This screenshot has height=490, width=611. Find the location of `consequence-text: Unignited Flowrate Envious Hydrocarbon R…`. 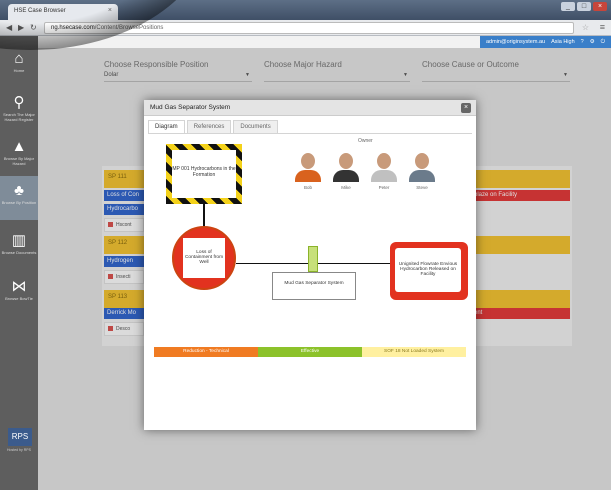

consequence-text: Unignited Flowrate Envious Hydrocarbon R… is located at coordinates (428, 270).